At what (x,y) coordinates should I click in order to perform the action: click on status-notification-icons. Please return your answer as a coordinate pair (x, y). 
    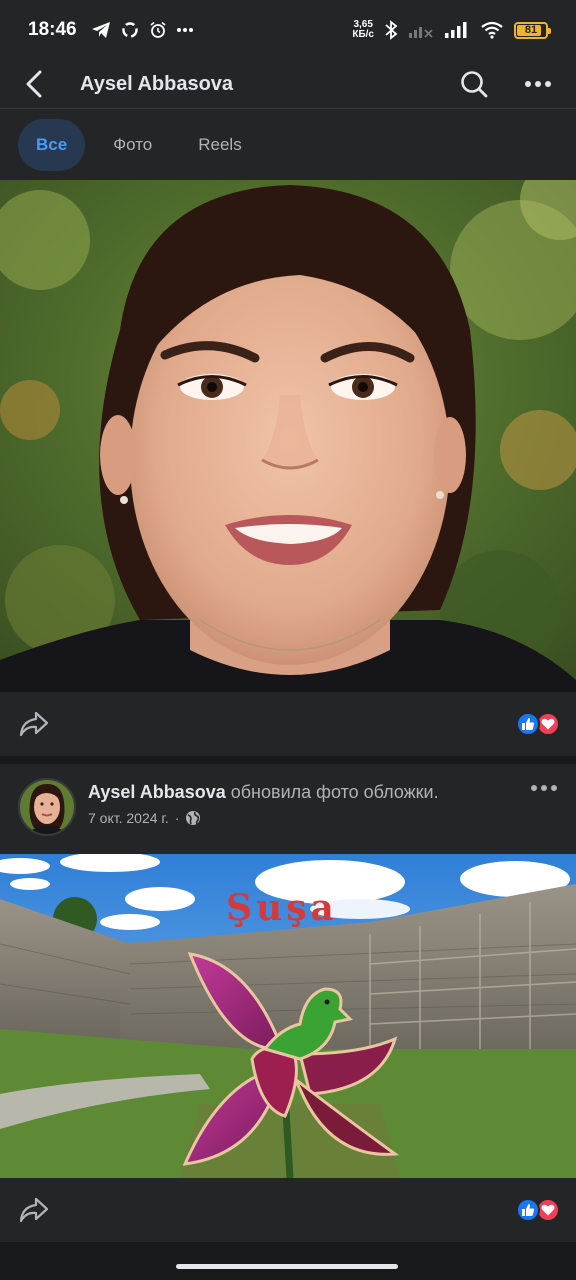
    Looking at the image, I should click on (142, 30).